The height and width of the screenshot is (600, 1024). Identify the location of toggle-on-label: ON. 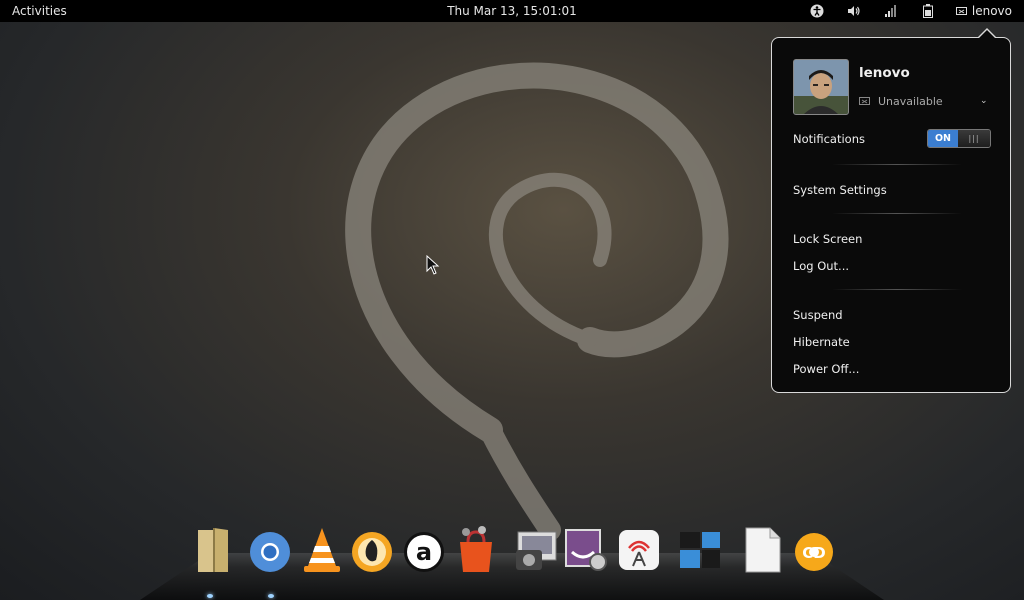
(943, 138).